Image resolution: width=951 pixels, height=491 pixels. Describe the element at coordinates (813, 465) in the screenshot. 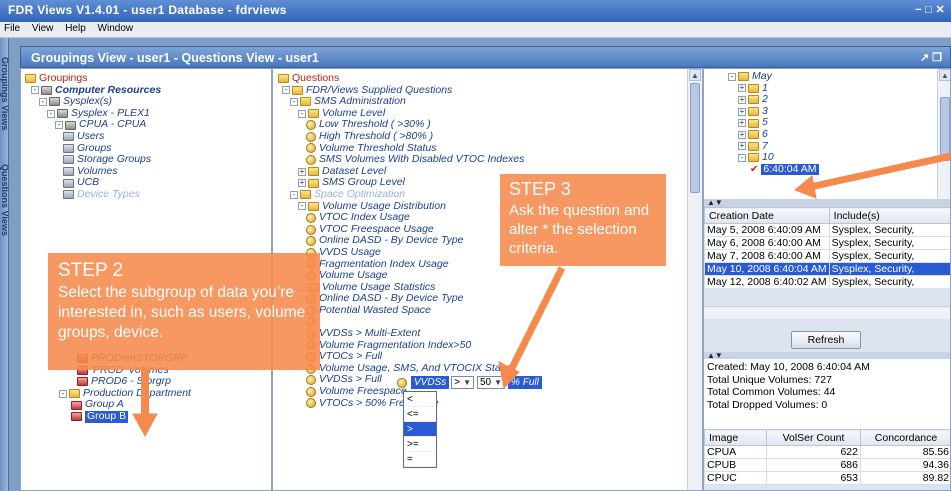

I see `table-cell: 686` at that location.